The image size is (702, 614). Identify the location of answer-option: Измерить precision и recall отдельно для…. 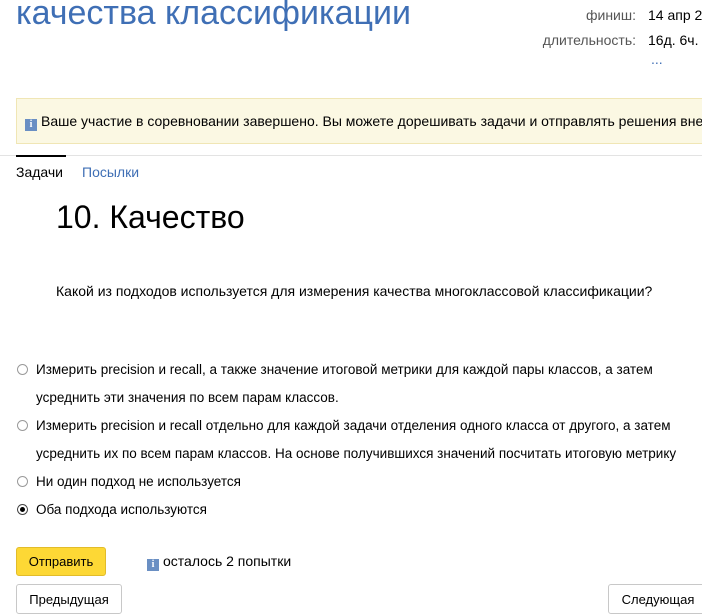
(359, 440).